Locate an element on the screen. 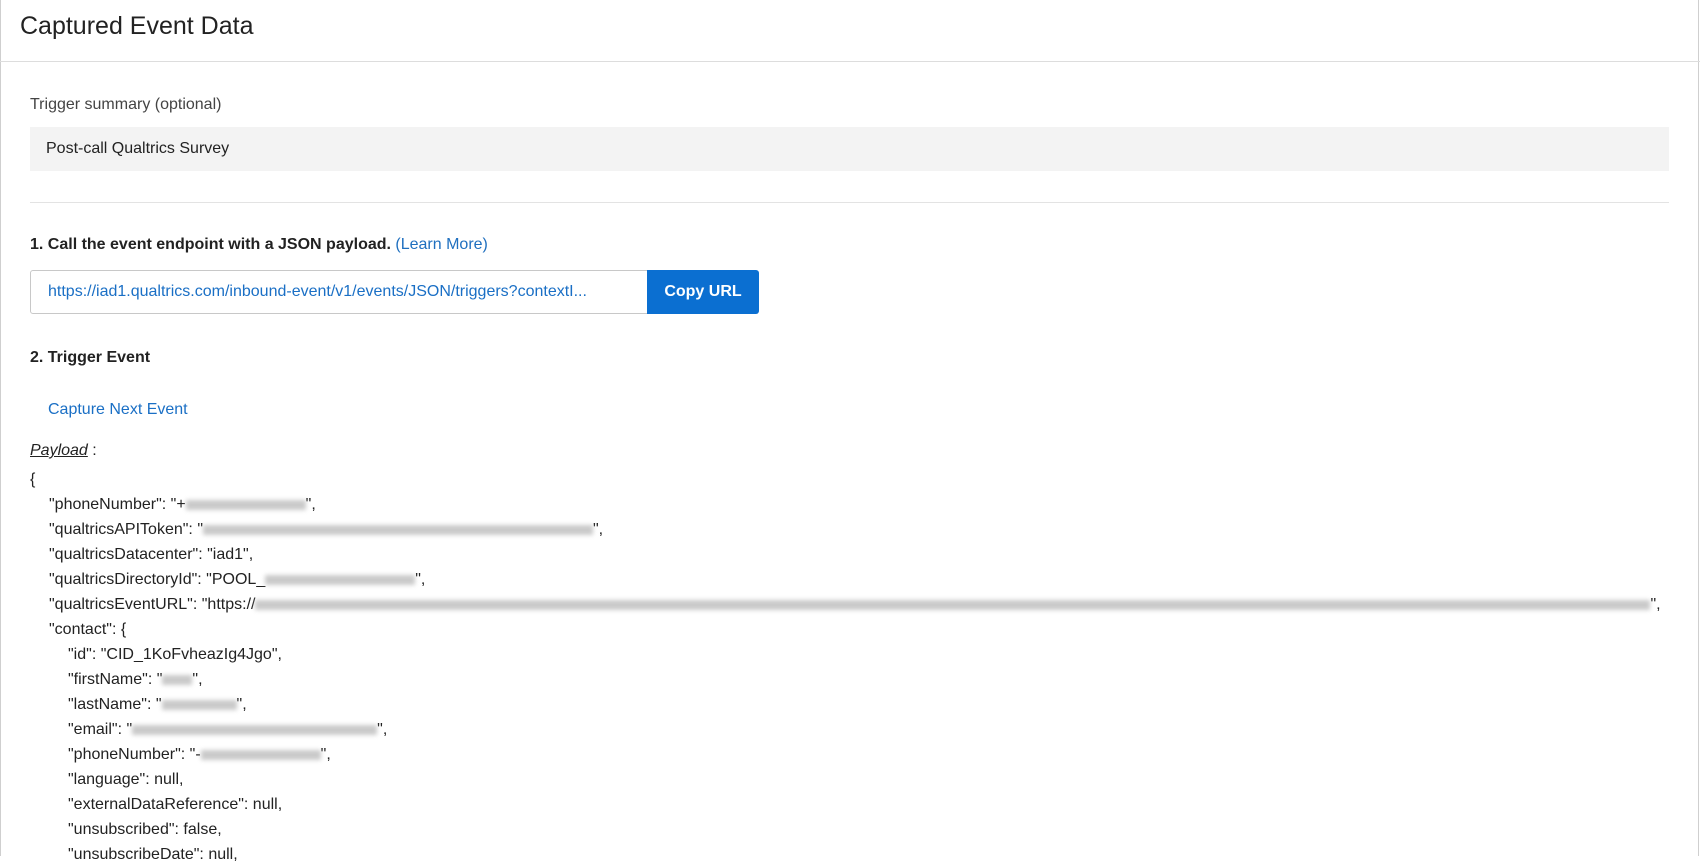 Image resolution: width=1700 pixels, height=867 pixels. payload-line: "qualtricsDatacenter": "iad1", is located at coordinates (845, 554).